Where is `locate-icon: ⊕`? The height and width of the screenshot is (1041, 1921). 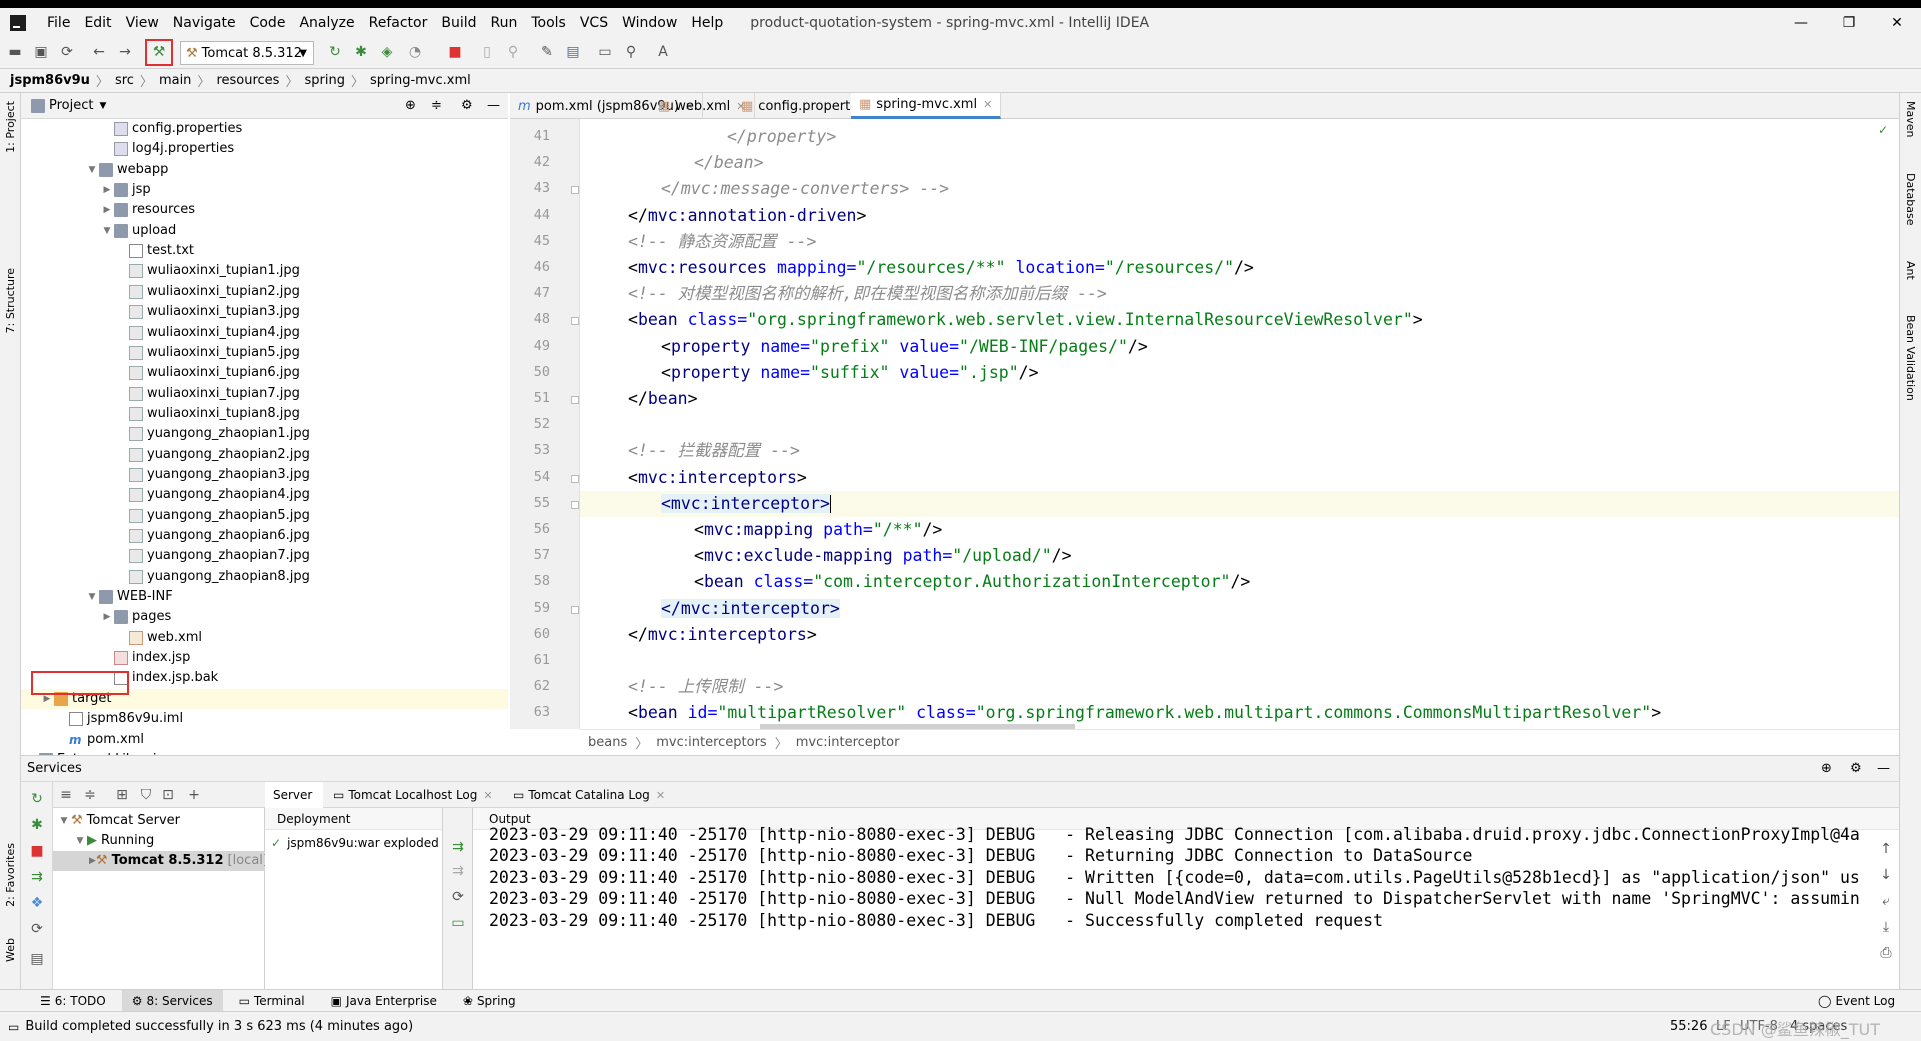
locate-icon: ⊕ is located at coordinates (1826, 768).